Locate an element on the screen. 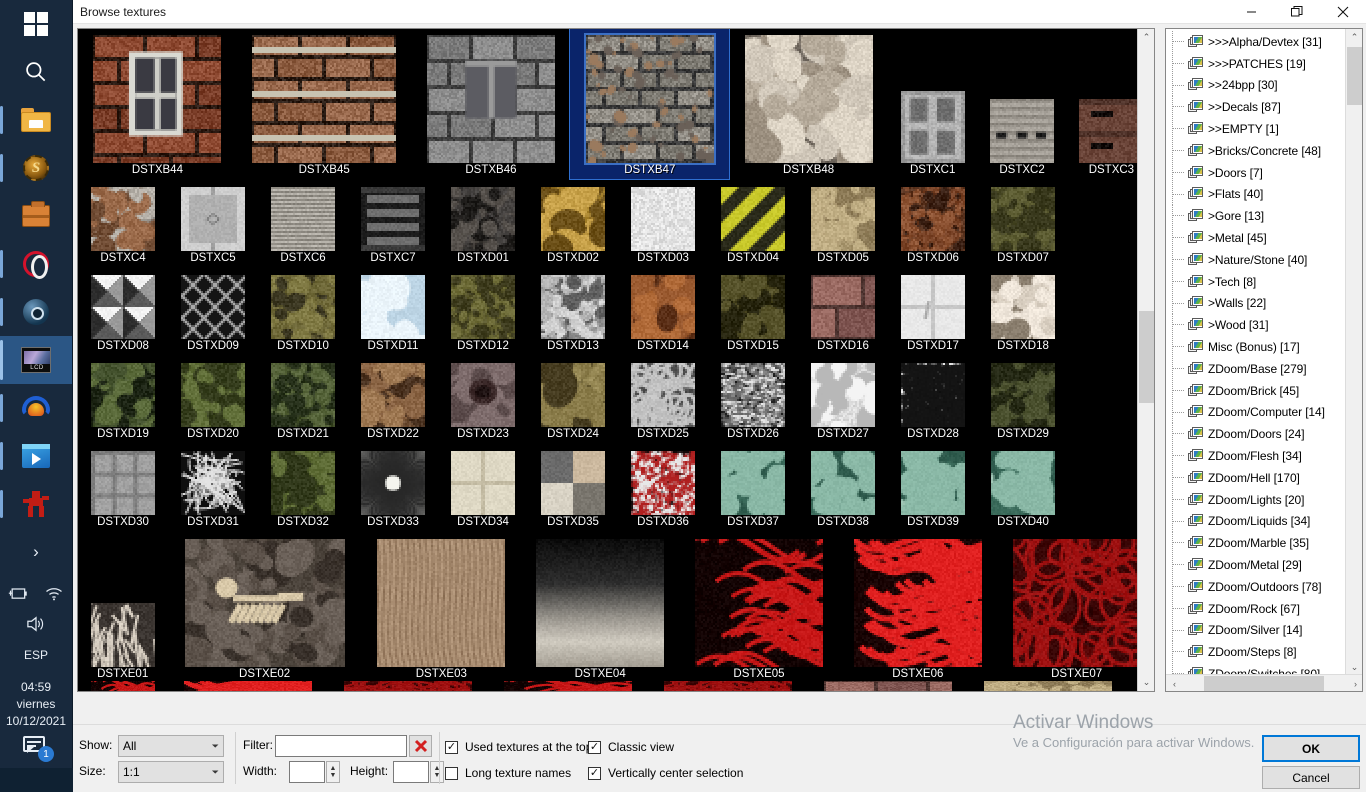 The height and width of the screenshot is (792, 1366). tree-item: >Gore [13] is located at coordinates (1256, 216).